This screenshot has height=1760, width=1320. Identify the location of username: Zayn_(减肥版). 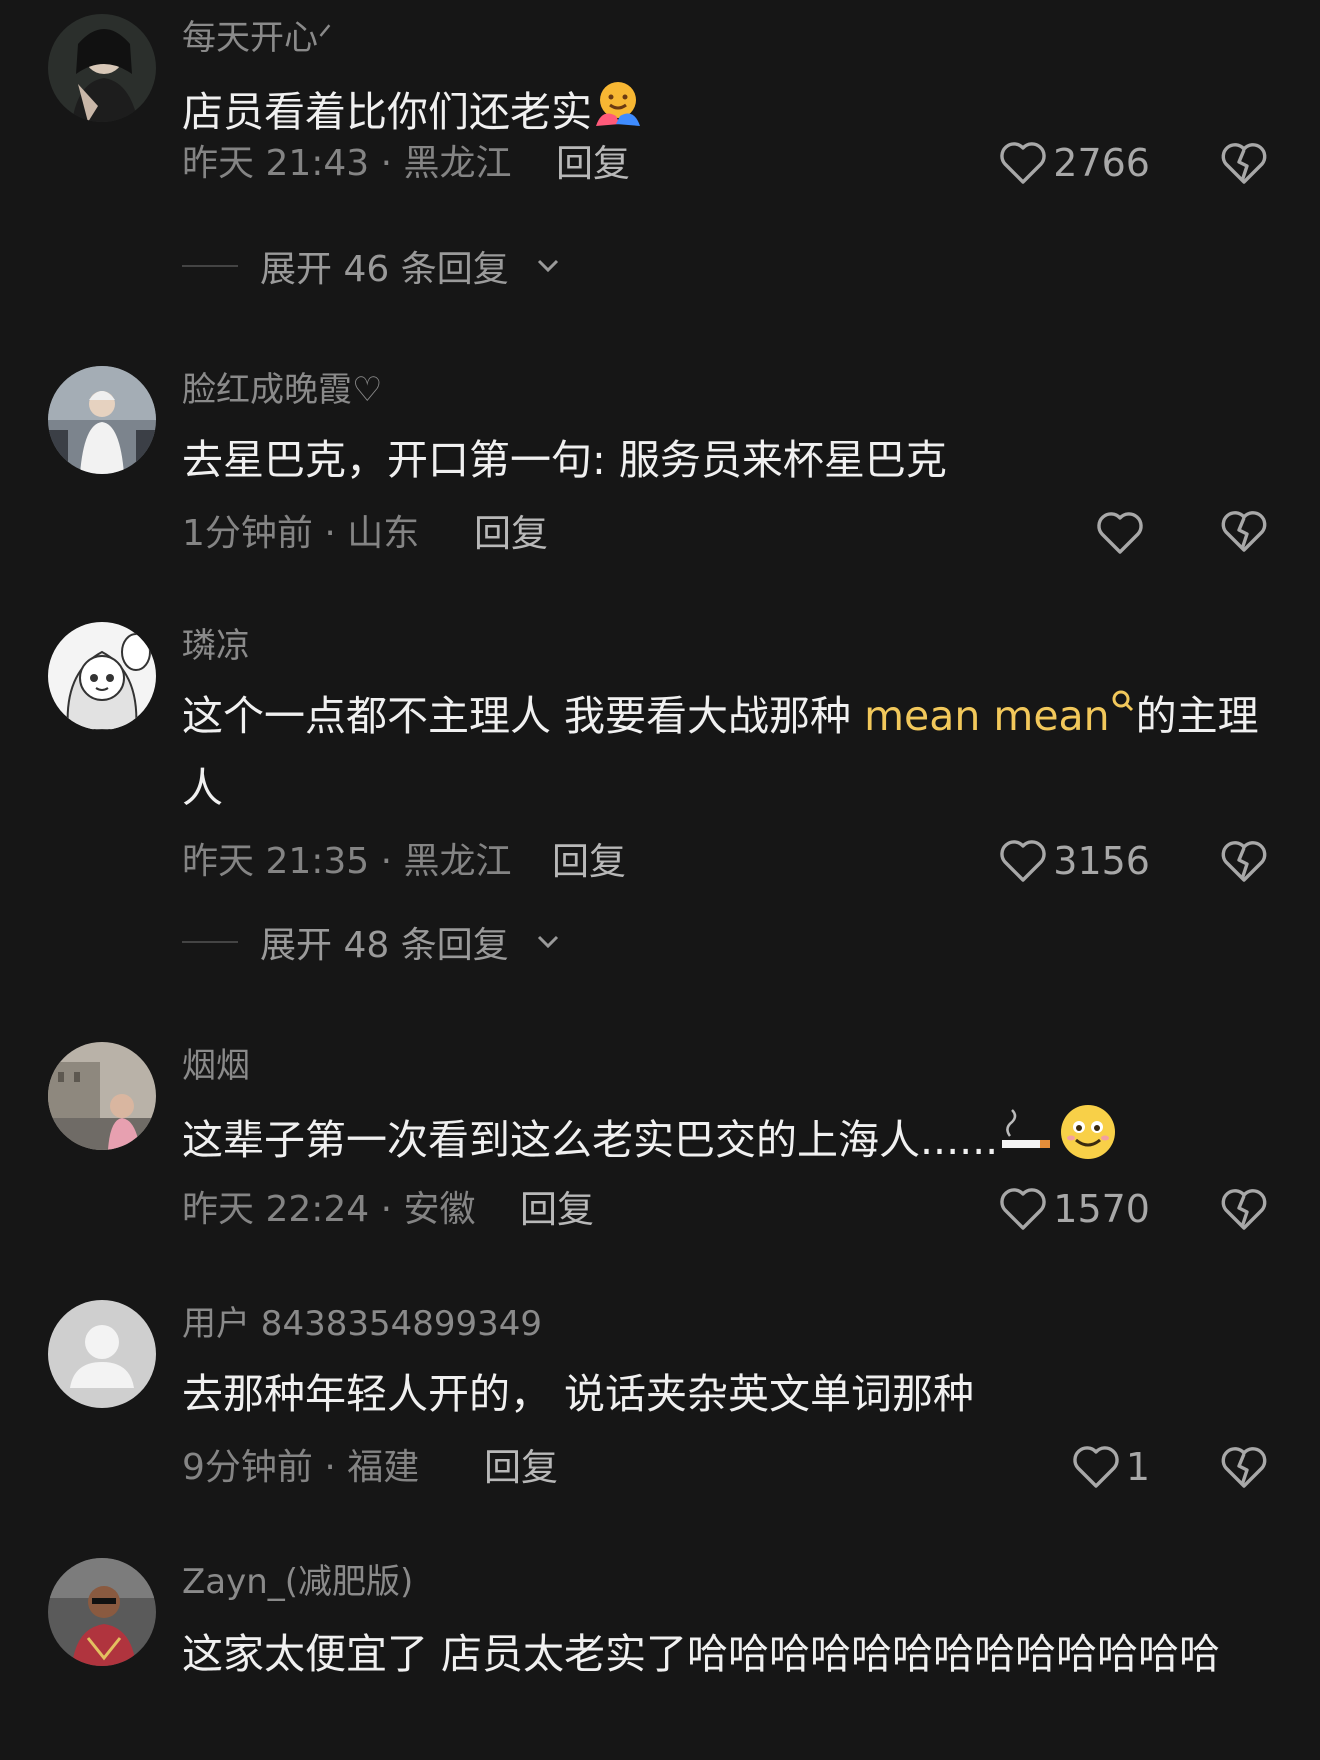
(297, 1582).